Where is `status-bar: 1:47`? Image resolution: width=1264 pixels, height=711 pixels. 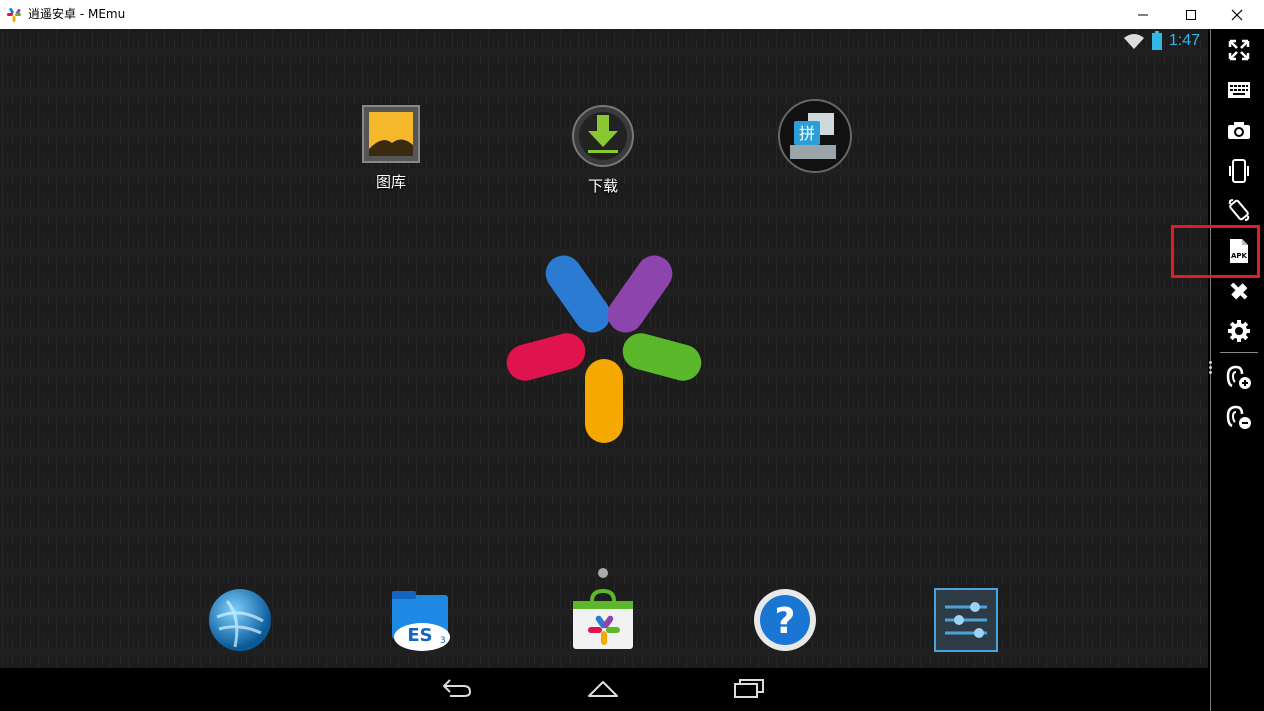
status-bar: 1:47 is located at coordinates (1161, 41).